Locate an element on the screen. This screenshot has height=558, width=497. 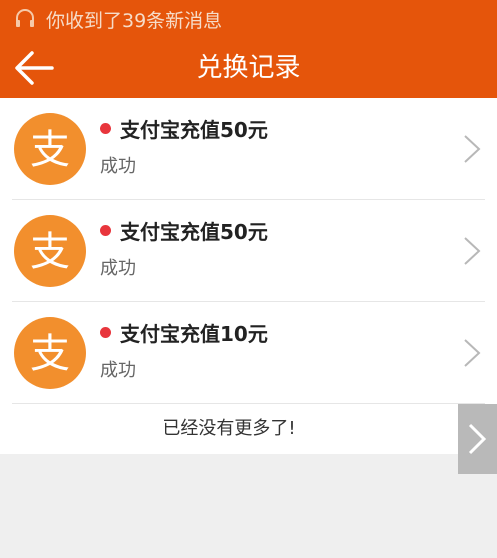
page-title: 兑换记录 is located at coordinates (248, 68).